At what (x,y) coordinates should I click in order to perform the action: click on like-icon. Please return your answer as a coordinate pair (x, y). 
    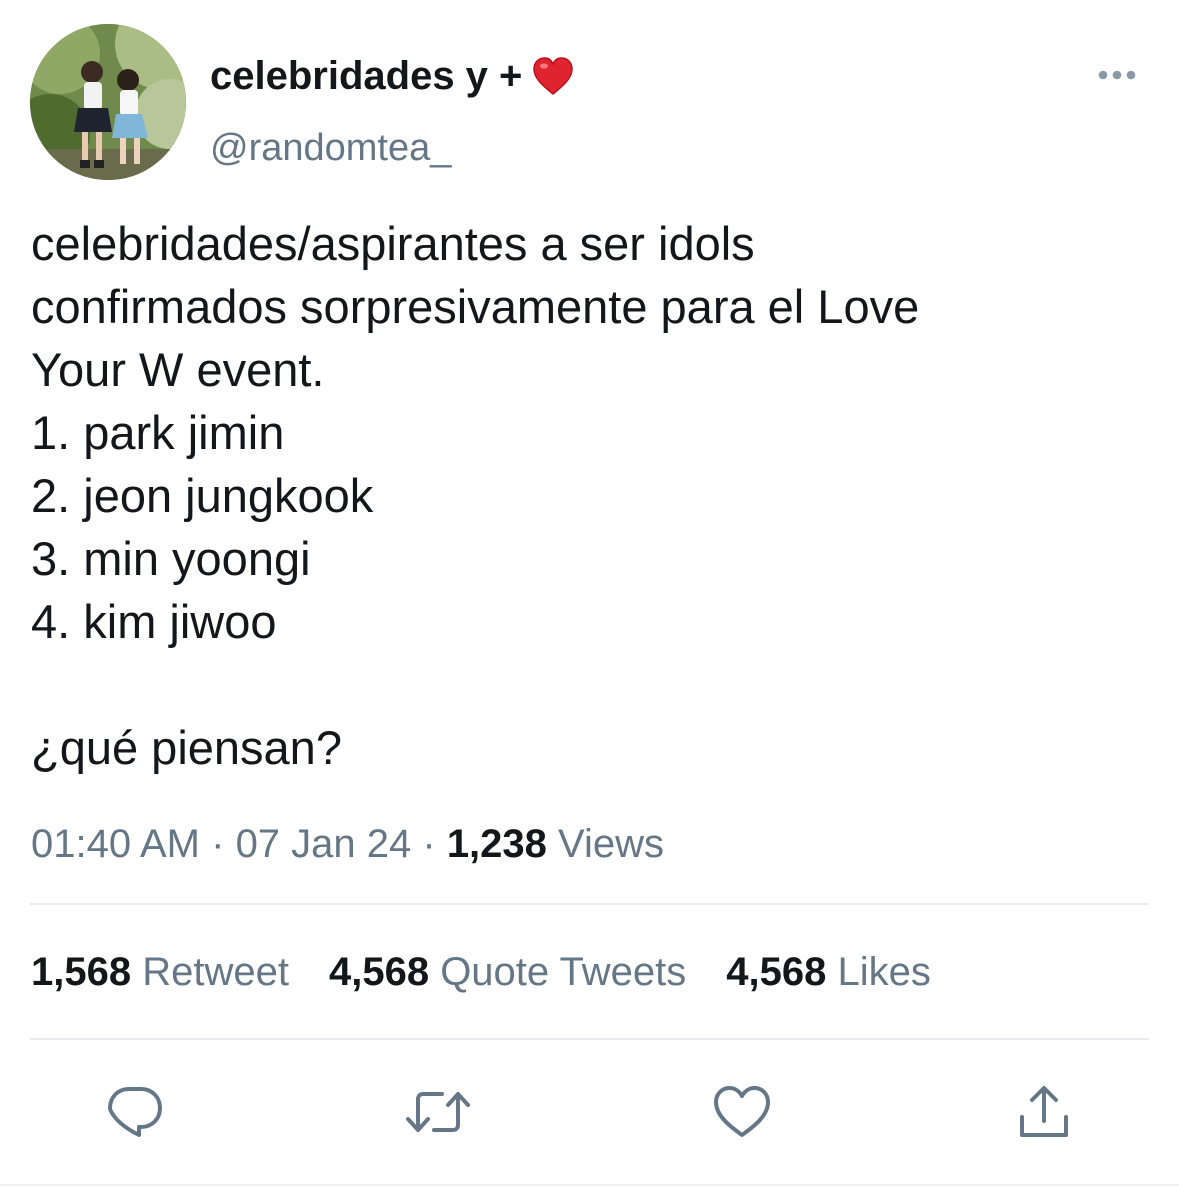
    Looking at the image, I should click on (742, 1111).